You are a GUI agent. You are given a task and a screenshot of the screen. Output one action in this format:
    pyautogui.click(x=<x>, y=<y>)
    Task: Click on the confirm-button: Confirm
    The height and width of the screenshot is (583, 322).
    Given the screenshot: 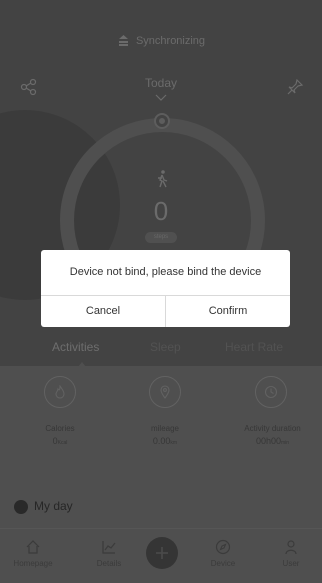 What is the action you would take?
    pyautogui.click(x=228, y=311)
    